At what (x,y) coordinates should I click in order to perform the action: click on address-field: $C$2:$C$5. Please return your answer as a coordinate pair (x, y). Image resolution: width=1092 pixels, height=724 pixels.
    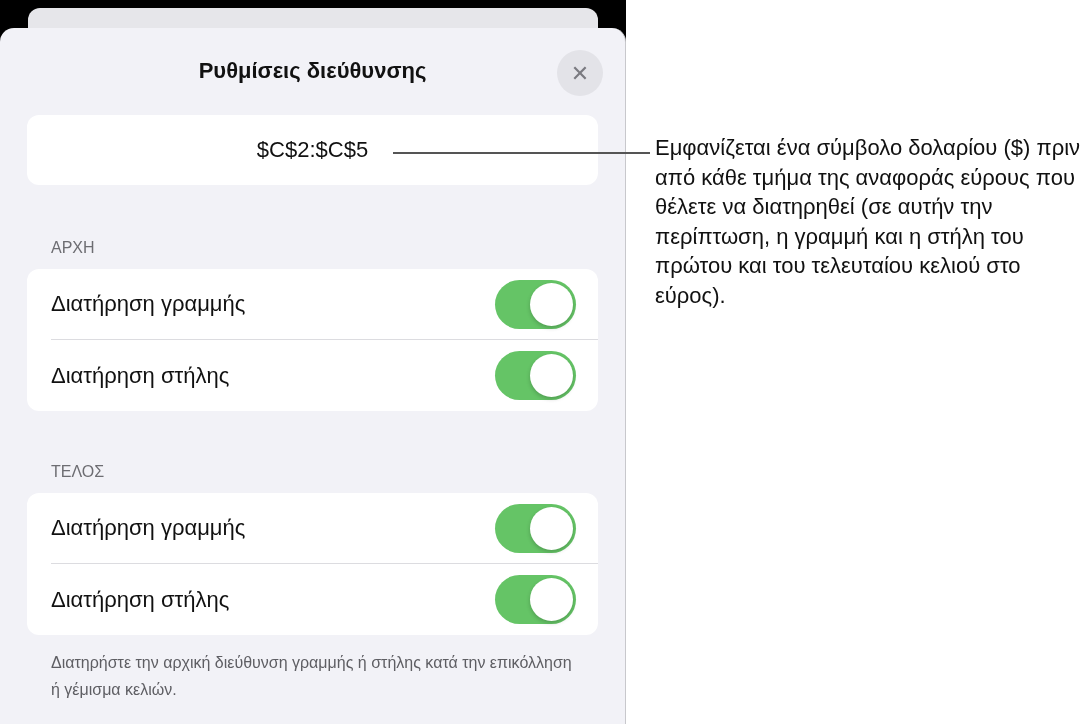
    Looking at the image, I should click on (312, 150).